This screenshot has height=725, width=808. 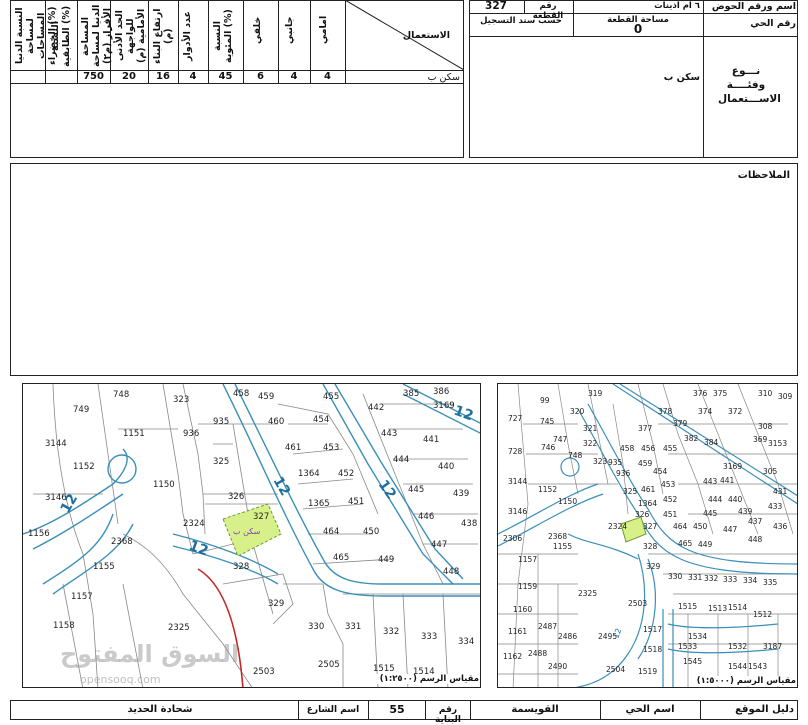 What do you see at coordinates (547, 489) in the screenshot?
I see `svg-text: 1152` at bounding box center [547, 489].